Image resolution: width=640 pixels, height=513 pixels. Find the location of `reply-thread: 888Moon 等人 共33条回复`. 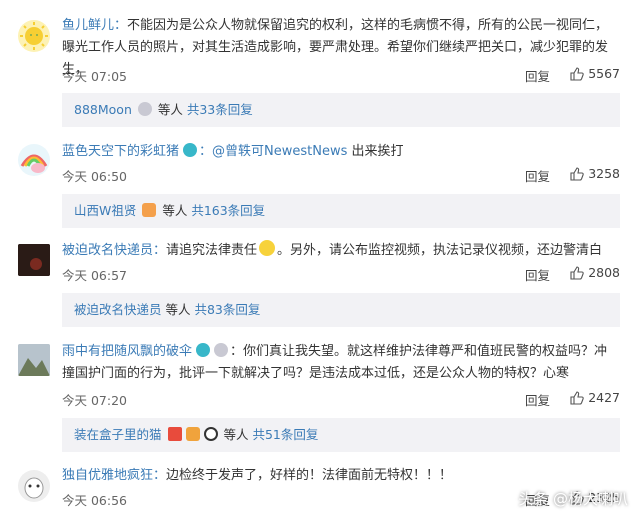

reply-thread: 888Moon 等人 共33条回复 is located at coordinates (341, 110).